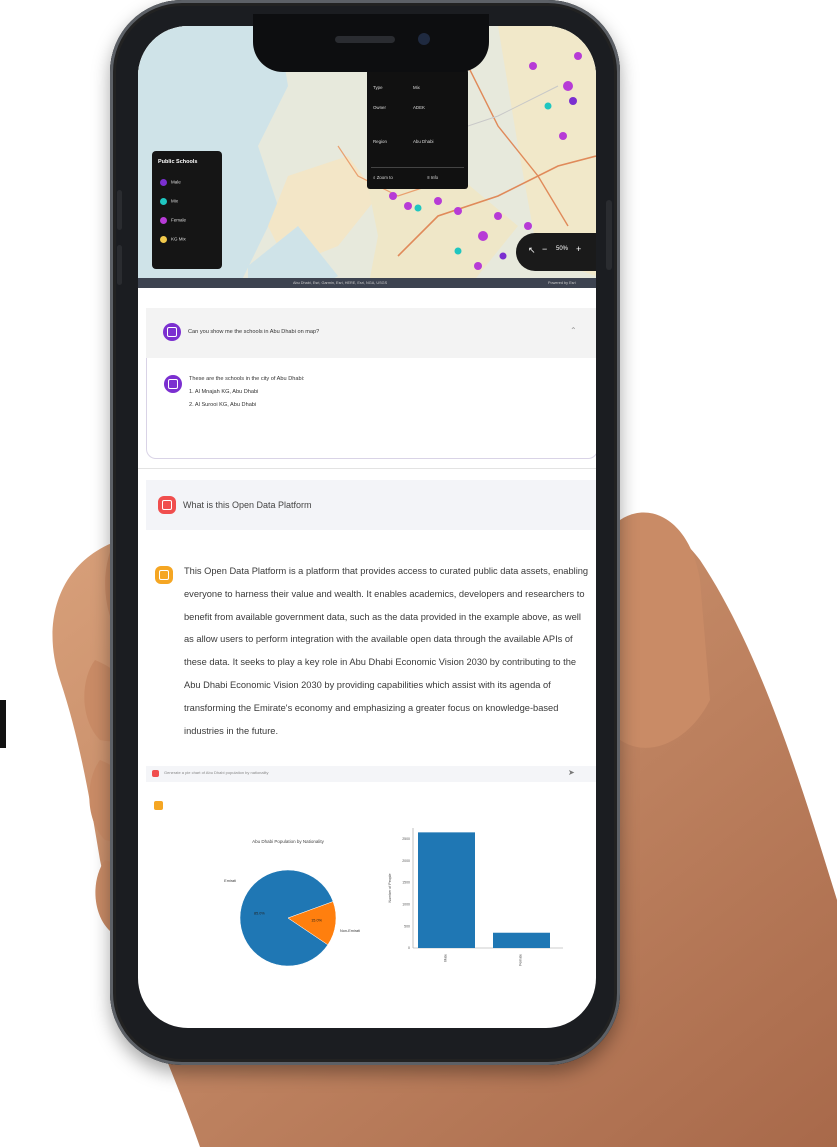  Describe the element at coordinates (383, 177) in the screenshot. I see `popup-zoom-link: ⌕ Zoom to` at that location.